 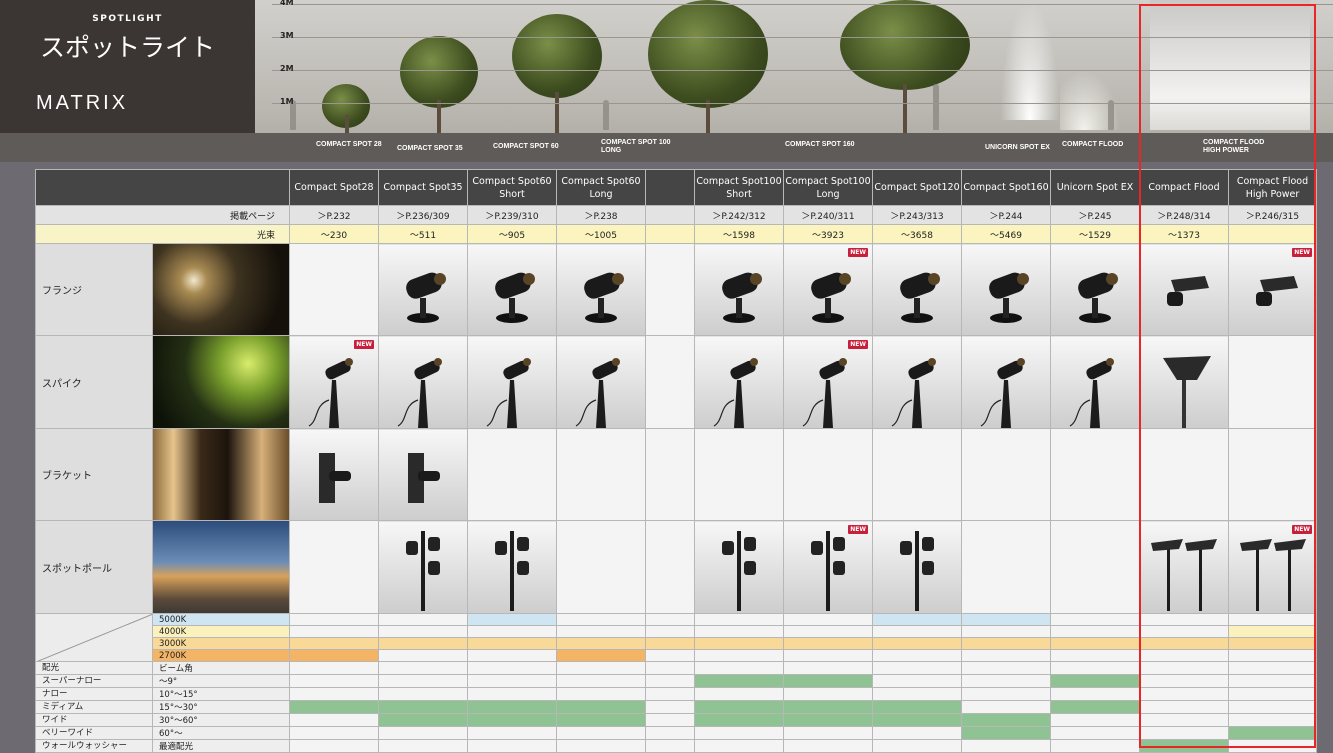 What do you see at coordinates (94, 567) in the screenshot?
I see `mount-label: スポットポール` at bounding box center [94, 567].